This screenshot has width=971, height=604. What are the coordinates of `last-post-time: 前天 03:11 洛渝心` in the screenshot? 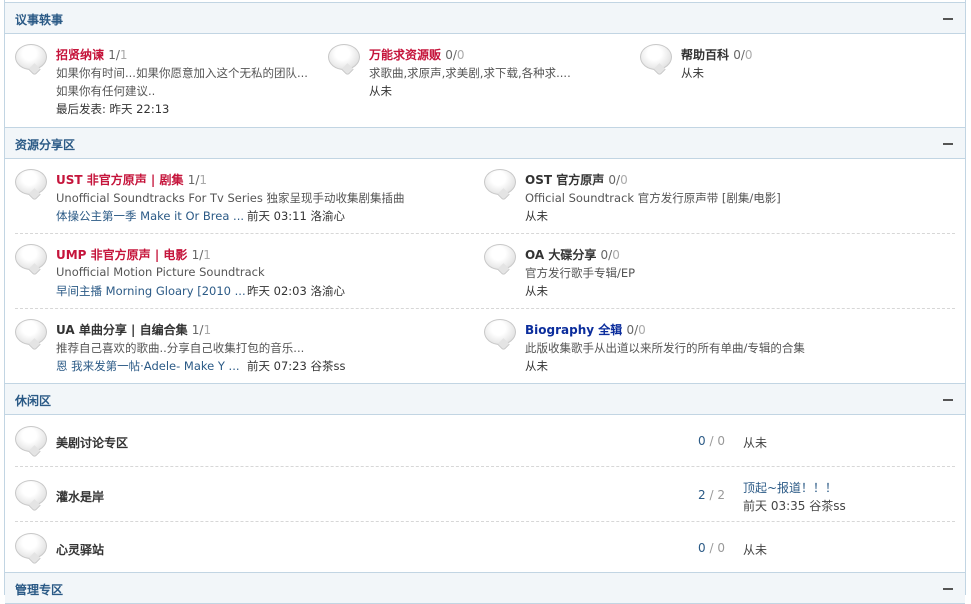 It's located at (296, 216).